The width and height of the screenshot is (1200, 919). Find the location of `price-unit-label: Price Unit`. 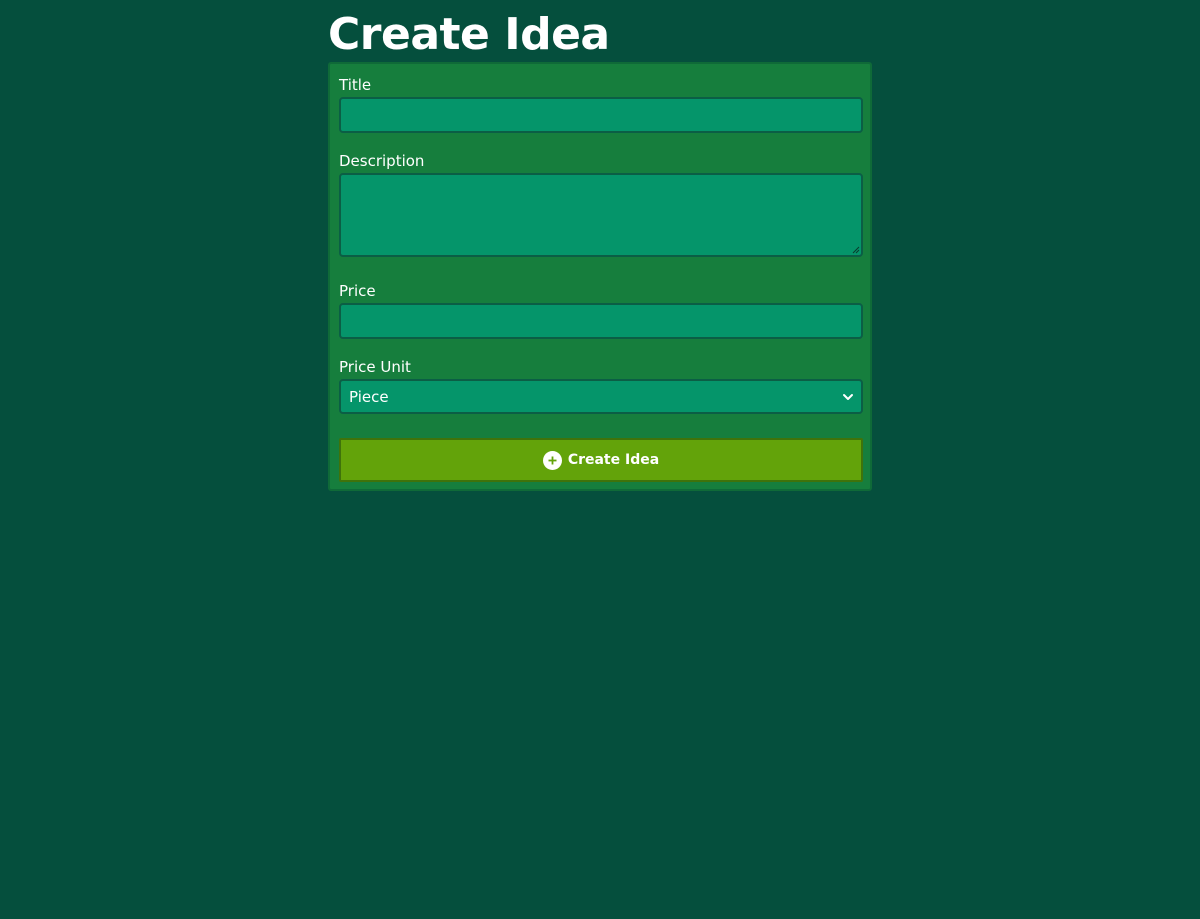

price-unit-label: Price Unit is located at coordinates (375, 367).